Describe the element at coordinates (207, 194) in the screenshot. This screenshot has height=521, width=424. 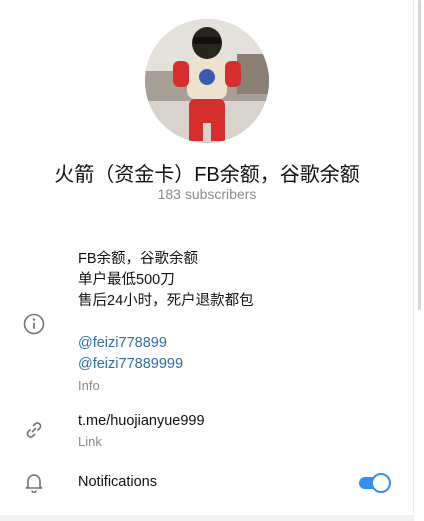
I see `subscriber-count: 183 subscribers` at that location.